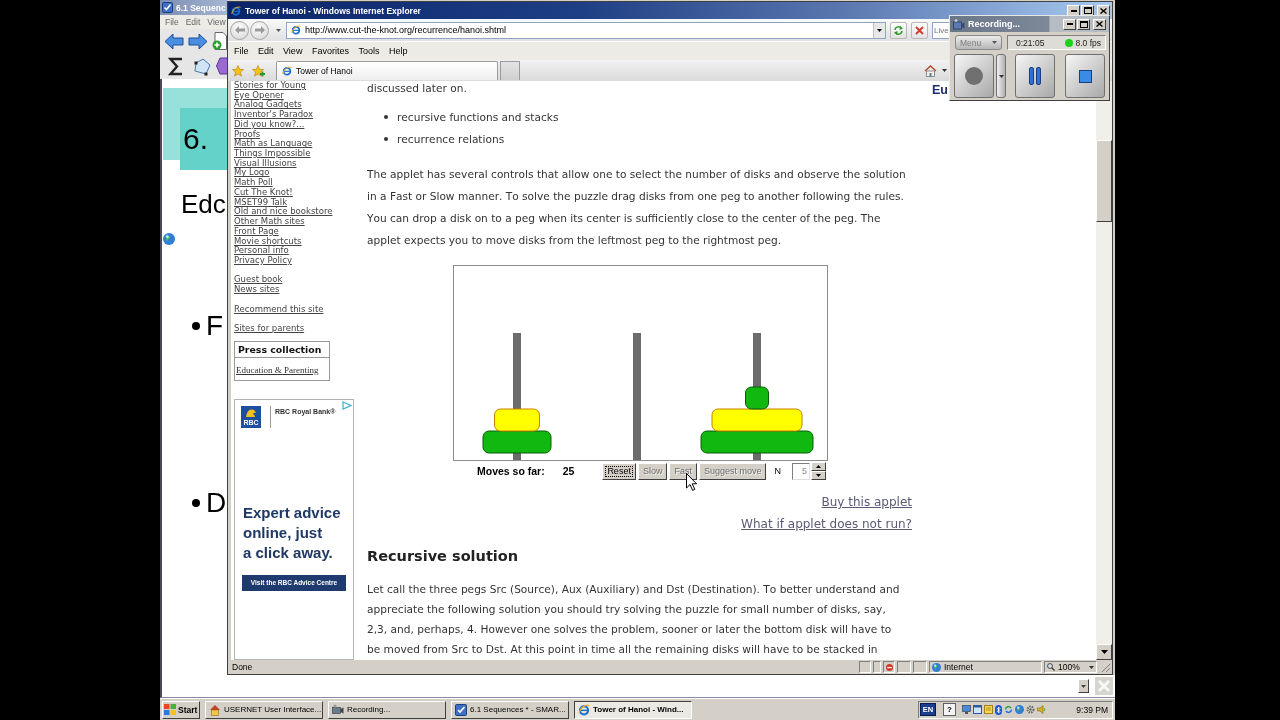 The width and height of the screenshot is (1280, 720). Describe the element at coordinates (369, 51) in the screenshot. I see `menu-item: Tools` at that location.